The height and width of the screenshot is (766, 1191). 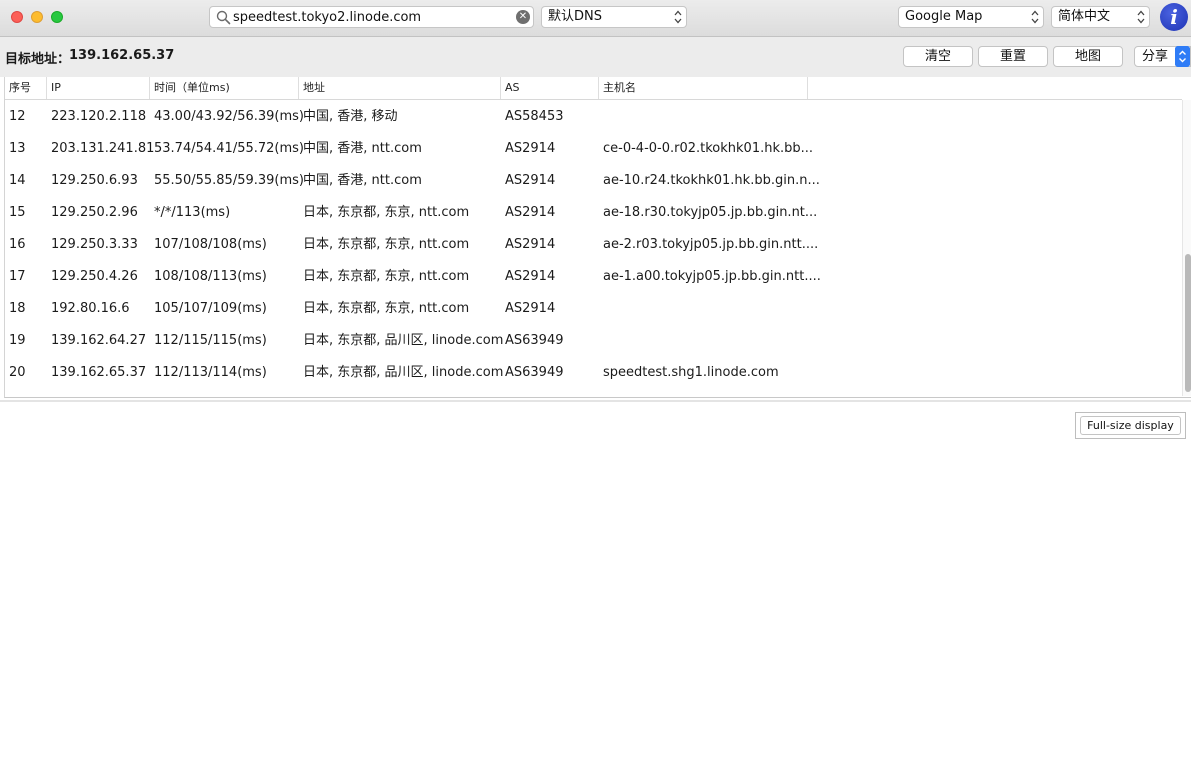 I want to click on column-header-index: 序号, so click(x=26, y=88).